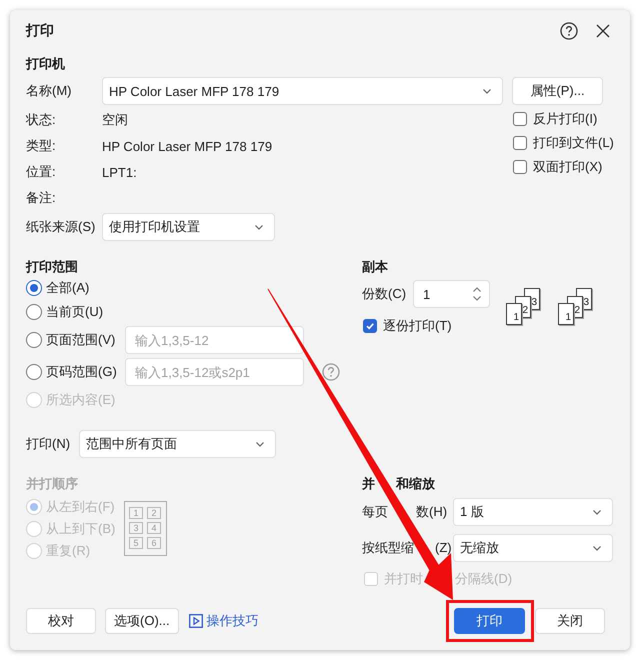 The width and height of the screenshot is (640, 661). Describe the element at coordinates (533, 548) in the screenshot. I see `scale-select: 无缩放` at that location.